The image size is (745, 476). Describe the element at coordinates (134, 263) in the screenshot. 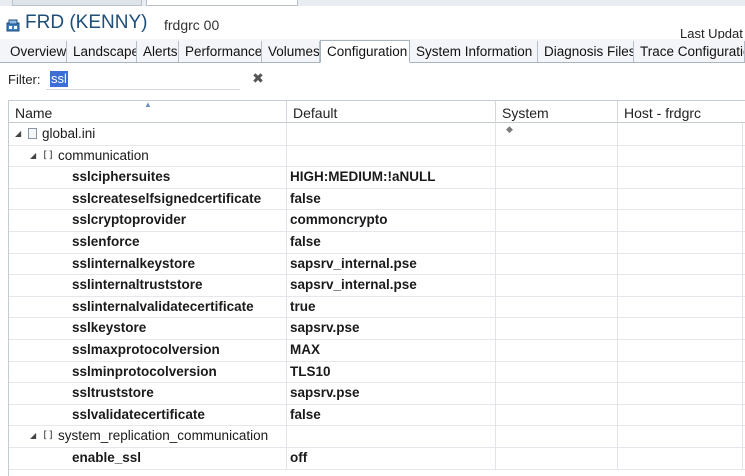

I see `param-name: sslinternalkeystore` at that location.